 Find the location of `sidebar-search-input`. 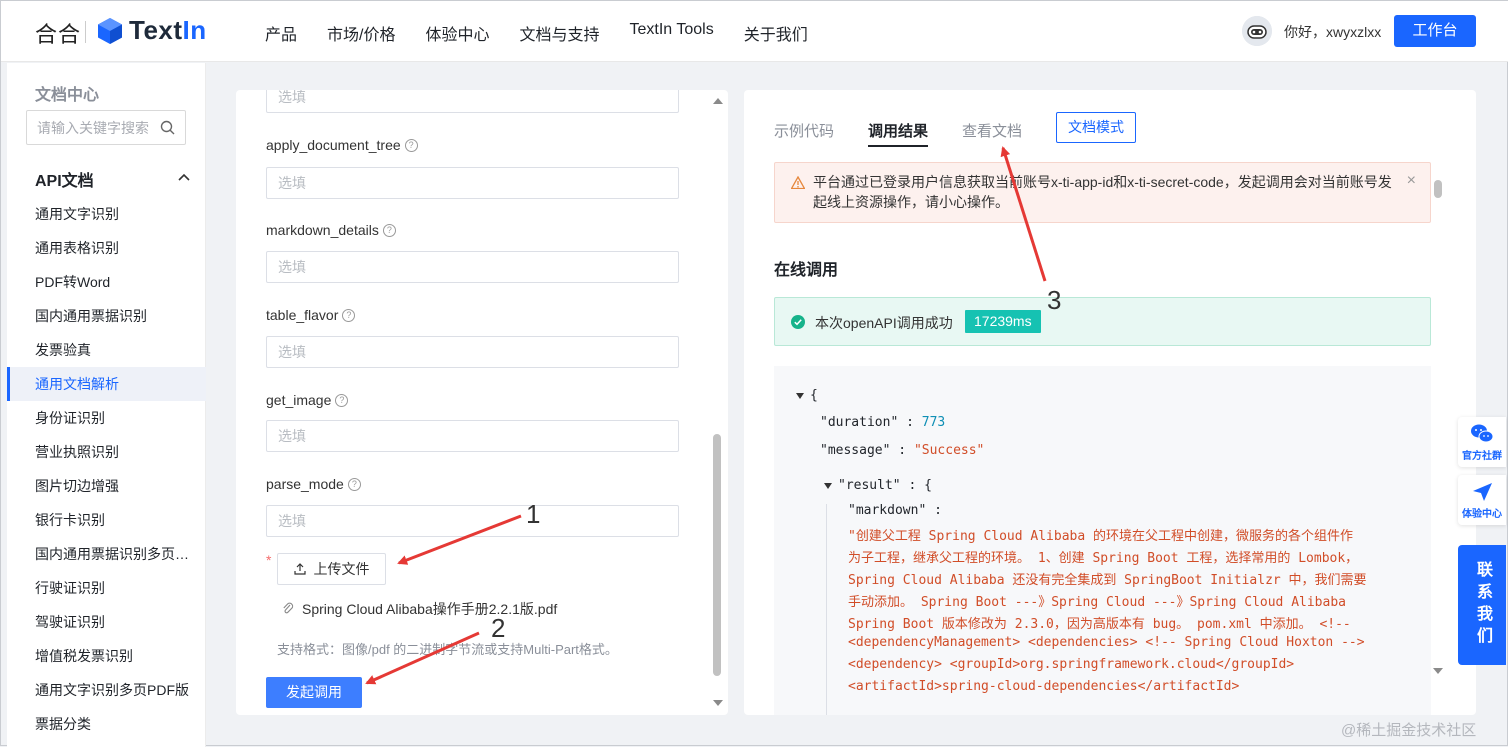

sidebar-search-input is located at coordinates (91, 127).